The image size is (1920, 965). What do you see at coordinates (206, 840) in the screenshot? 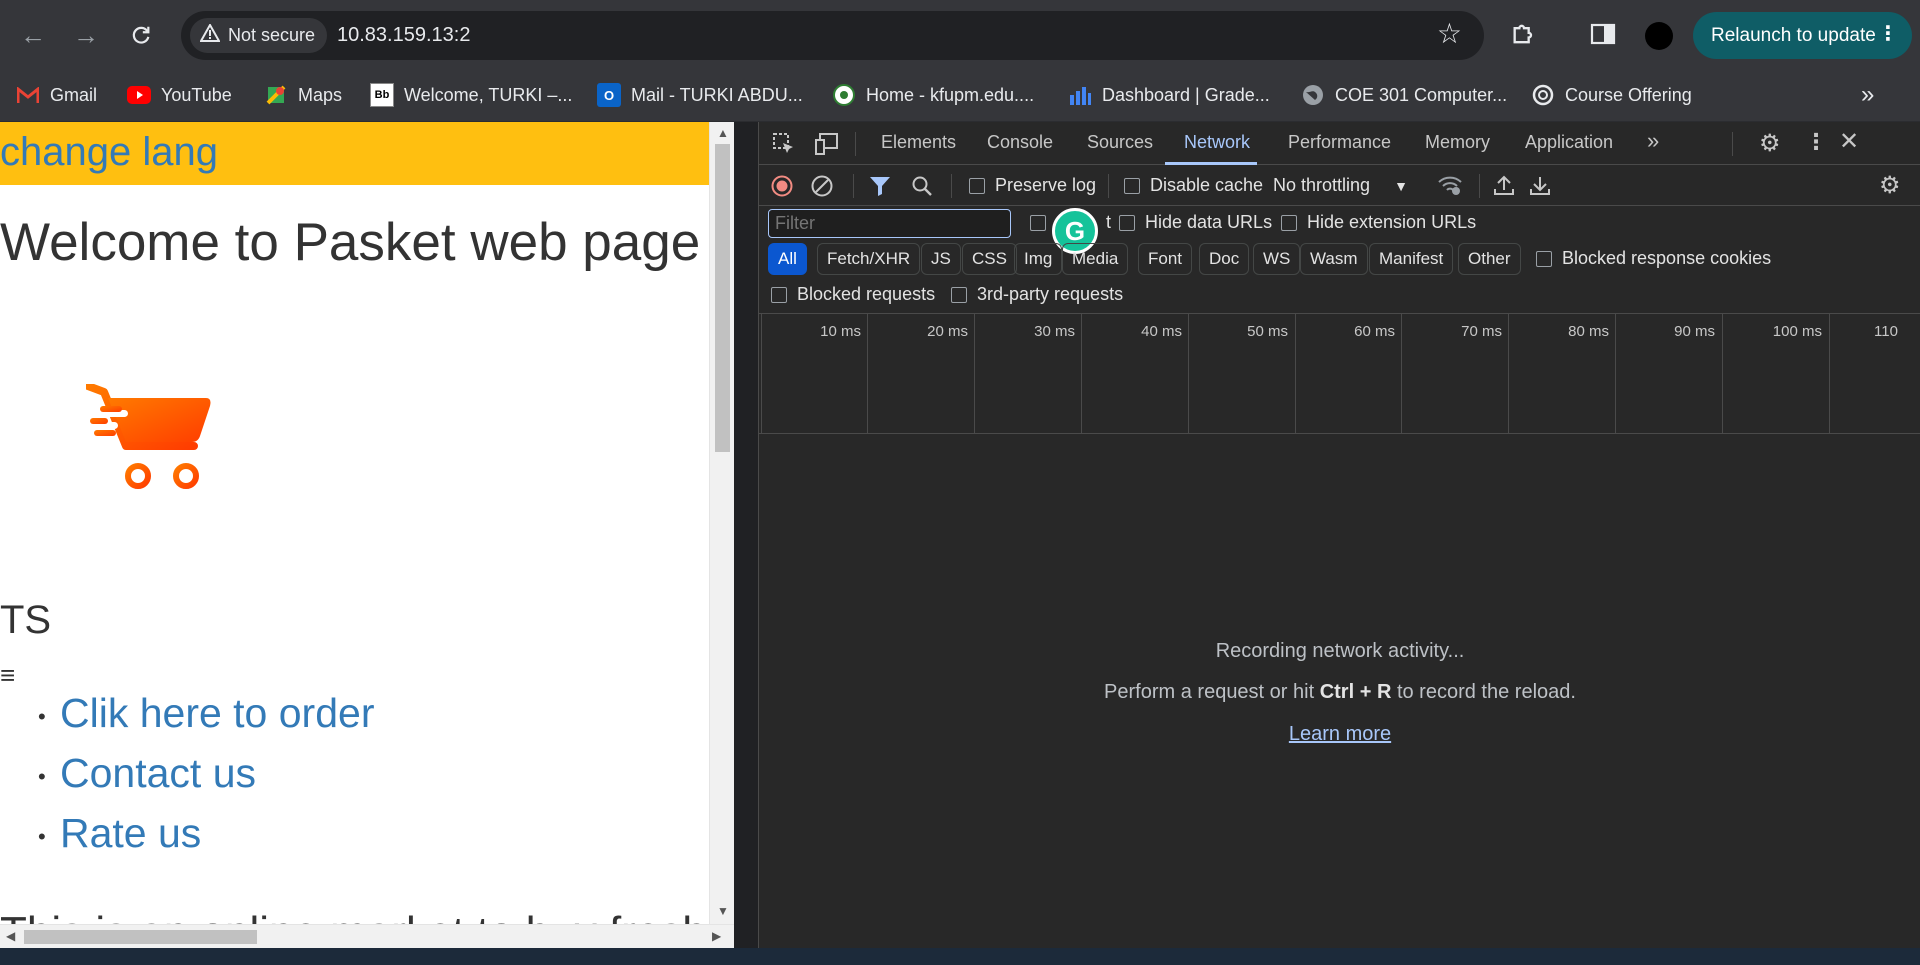
I see `rate-link: Rate us` at bounding box center [206, 840].